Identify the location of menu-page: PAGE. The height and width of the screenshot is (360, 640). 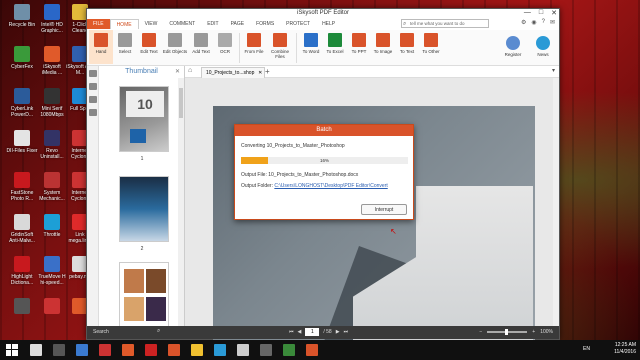
(238, 24).